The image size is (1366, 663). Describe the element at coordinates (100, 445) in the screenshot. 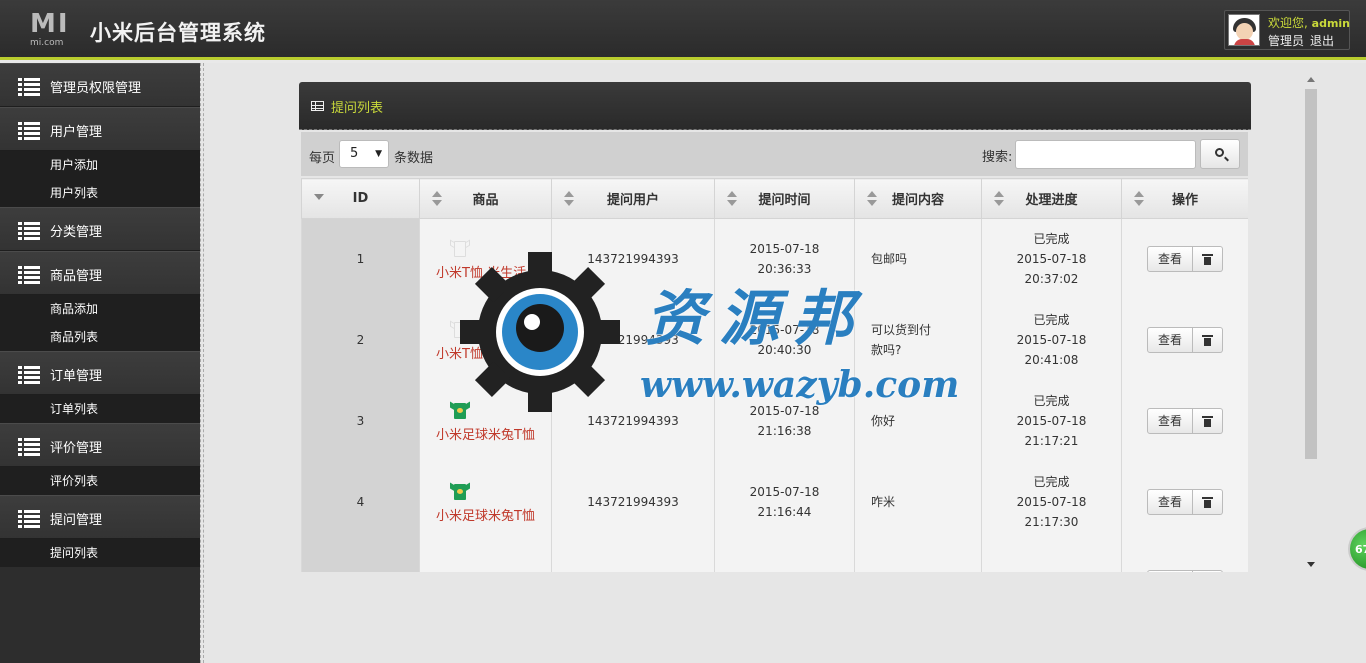

I see `sidebar-group-5: 评价管理` at that location.